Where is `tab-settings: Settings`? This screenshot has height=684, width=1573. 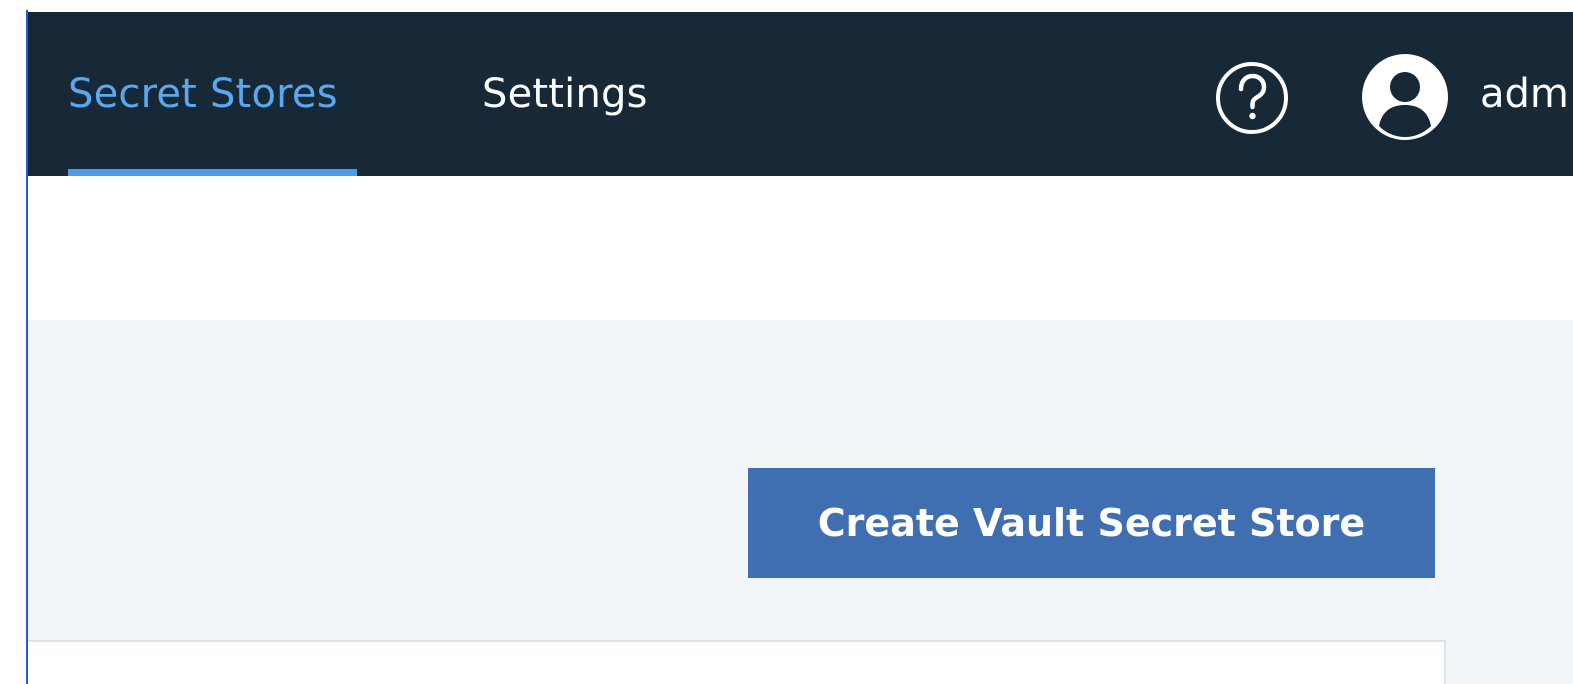 tab-settings: Settings is located at coordinates (565, 94).